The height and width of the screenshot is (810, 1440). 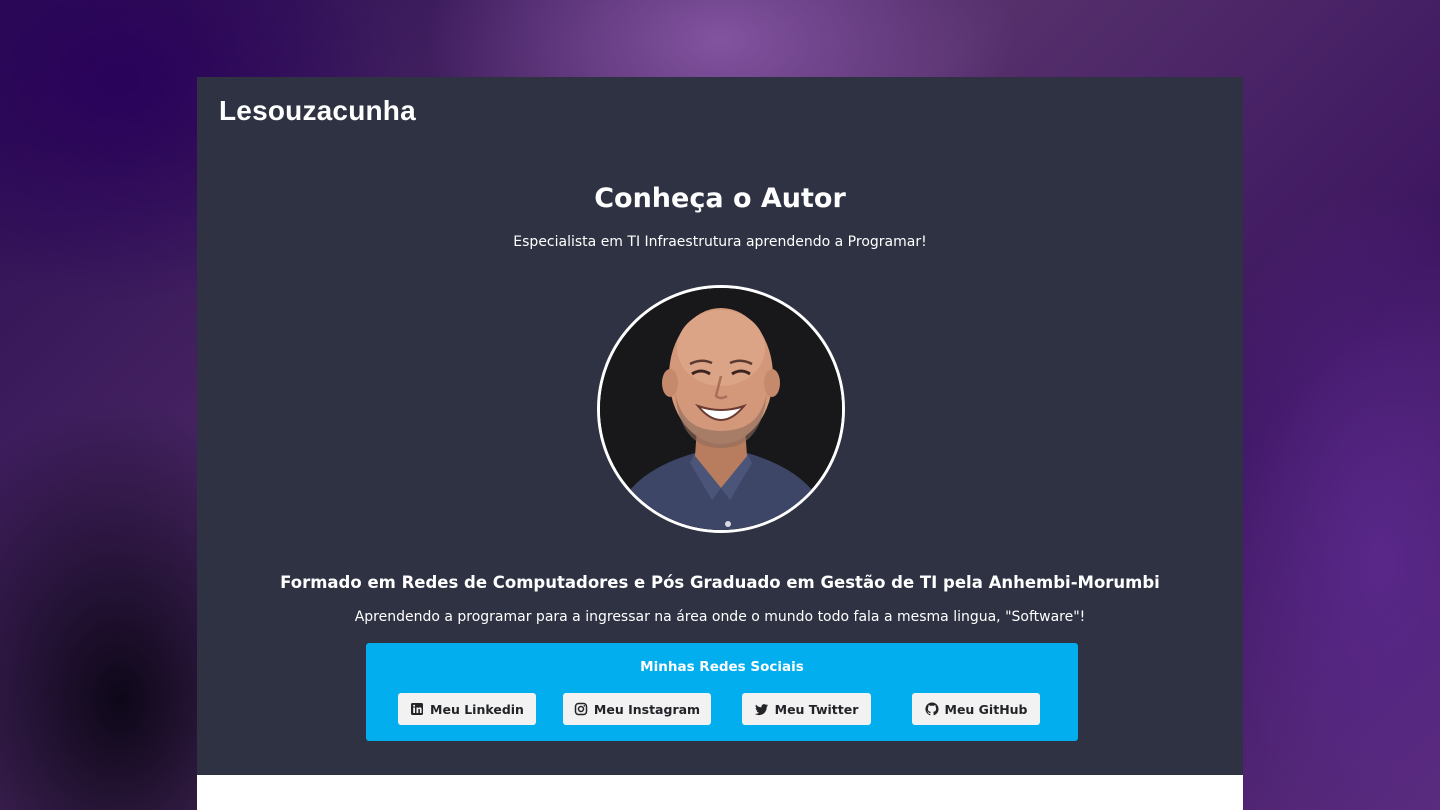 What do you see at coordinates (720, 198) in the screenshot?
I see `page-title: Conheça o Autor` at bounding box center [720, 198].